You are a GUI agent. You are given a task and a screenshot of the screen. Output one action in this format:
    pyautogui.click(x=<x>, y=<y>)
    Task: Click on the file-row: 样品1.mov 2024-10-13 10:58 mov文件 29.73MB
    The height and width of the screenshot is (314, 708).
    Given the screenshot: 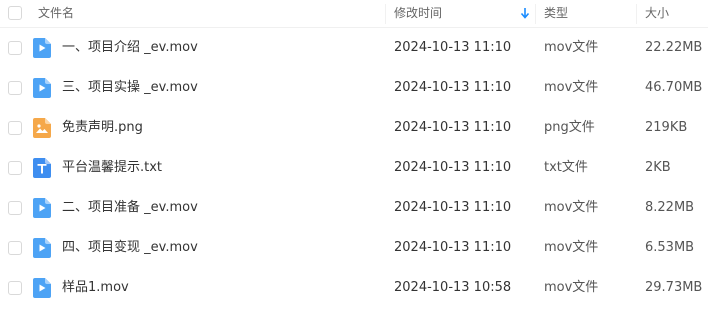 What is the action you would take?
    pyautogui.click(x=354, y=288)
    